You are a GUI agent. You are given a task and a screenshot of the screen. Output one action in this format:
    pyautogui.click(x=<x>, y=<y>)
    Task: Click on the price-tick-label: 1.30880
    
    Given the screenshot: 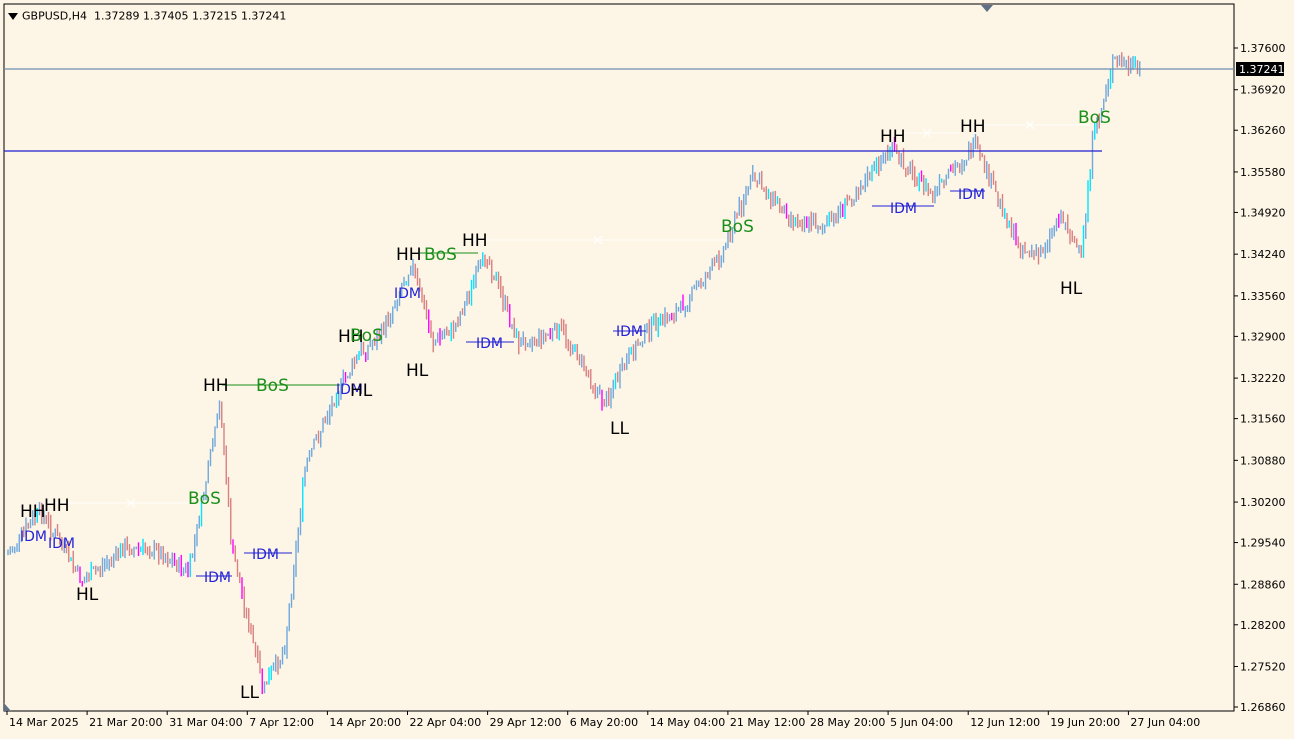 What is the action you would take?
    pyautogui.click(x=1263, y=460)
    